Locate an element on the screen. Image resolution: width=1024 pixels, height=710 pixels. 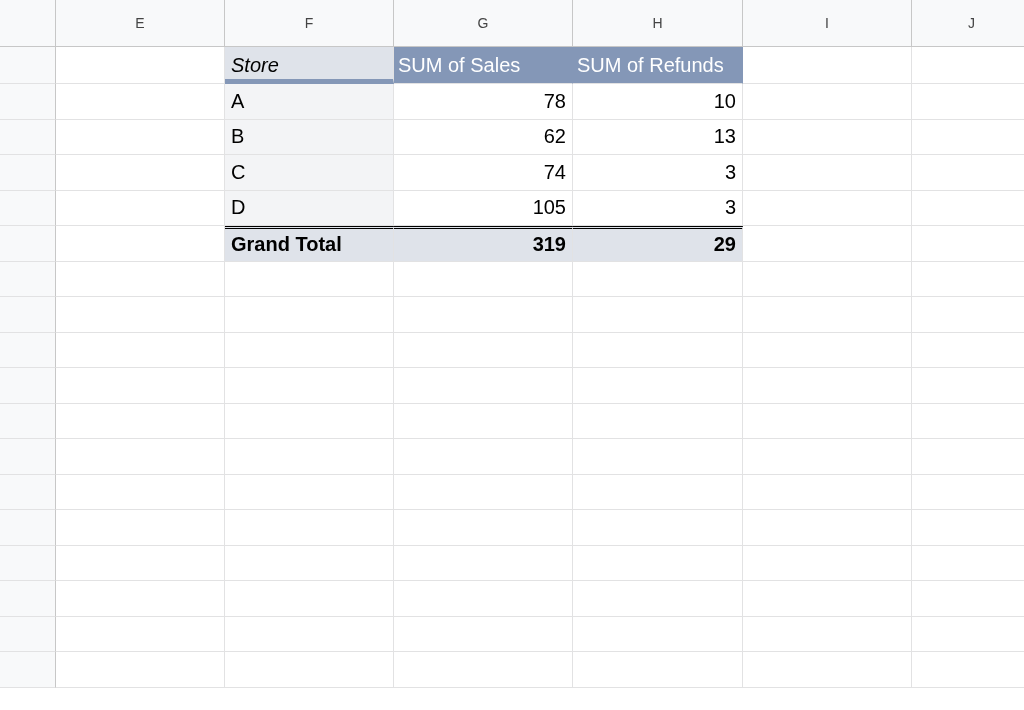
column-header: I is located at coordinates (827, 23).